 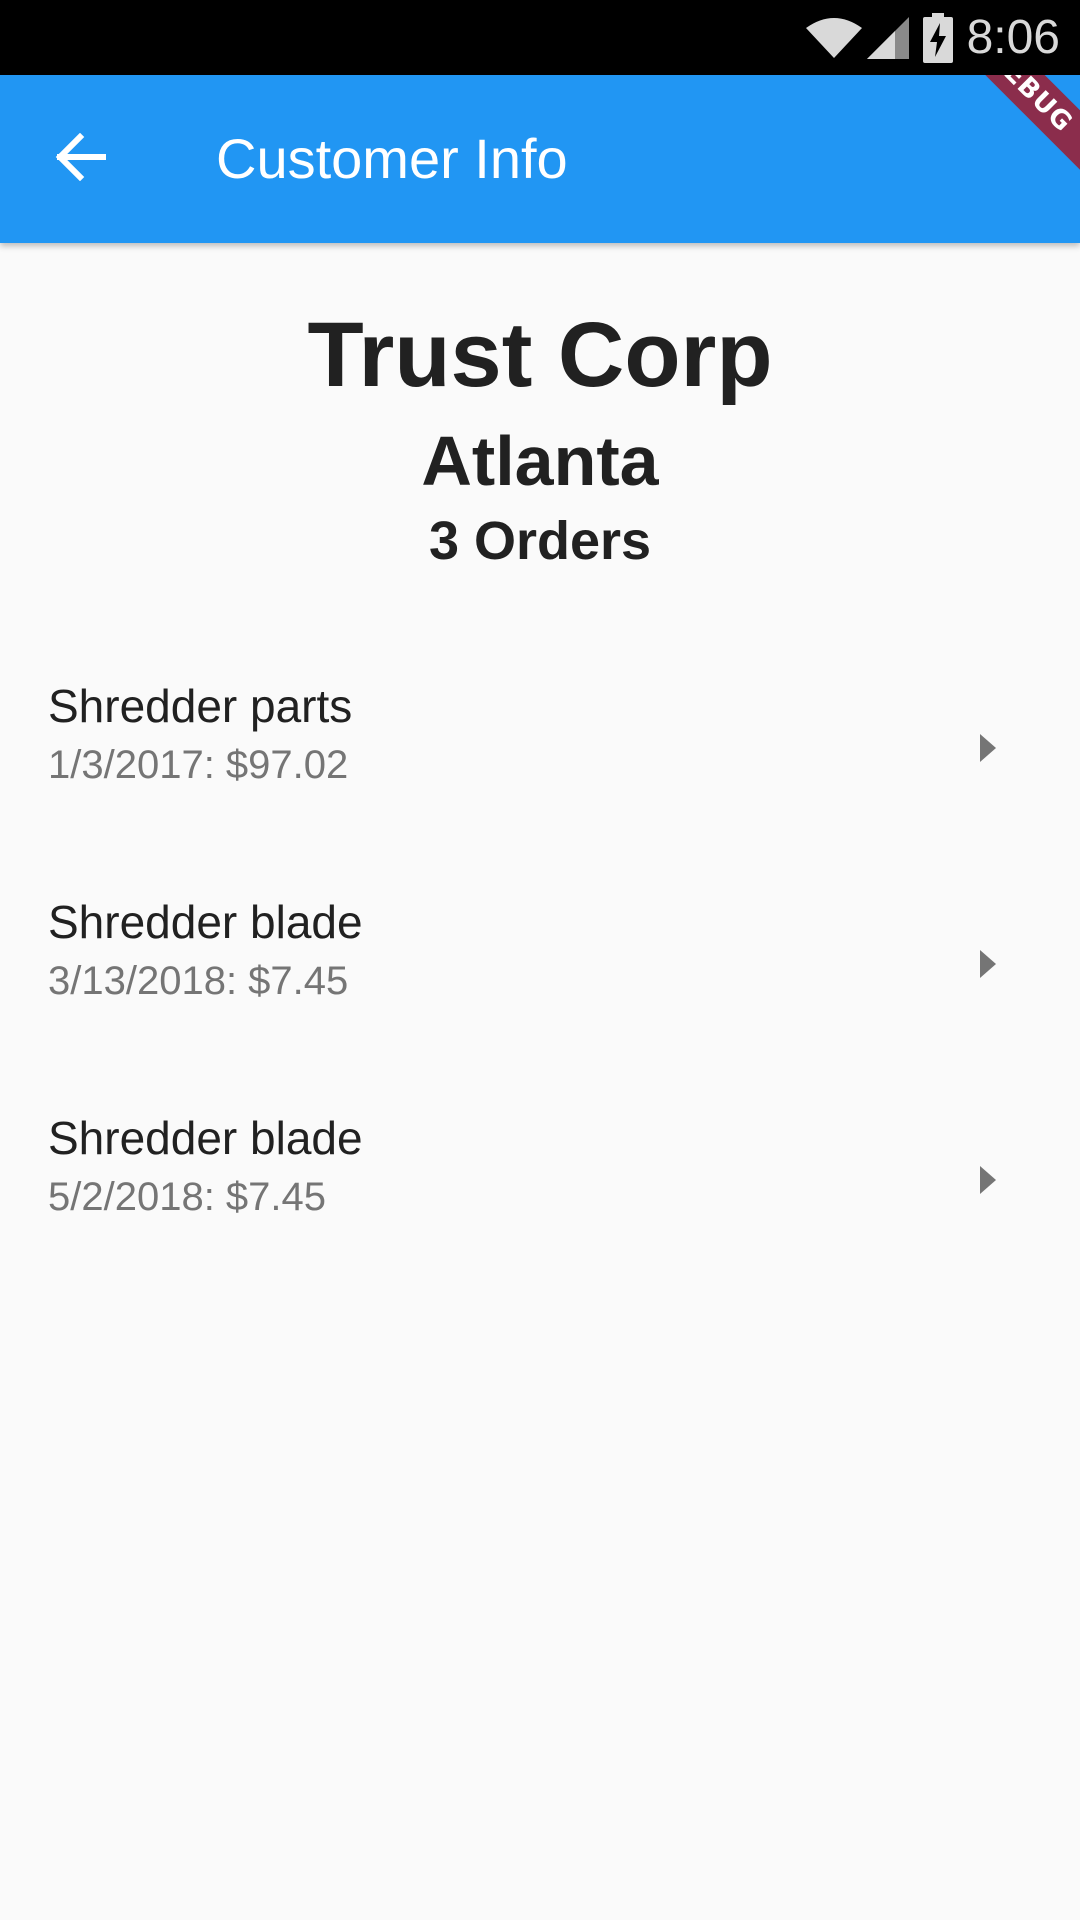 What do you see at coordinates (834, 38) in the screenshot?
I see `wifi-icon` at bounding box center [834, 38].